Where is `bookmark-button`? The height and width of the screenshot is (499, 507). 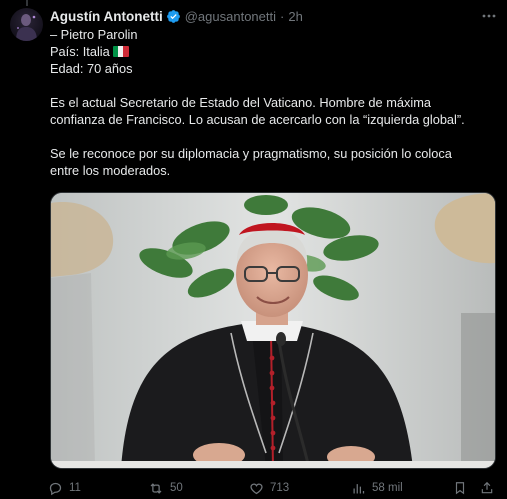
bookmark-button is located at coordinates (463, 488).